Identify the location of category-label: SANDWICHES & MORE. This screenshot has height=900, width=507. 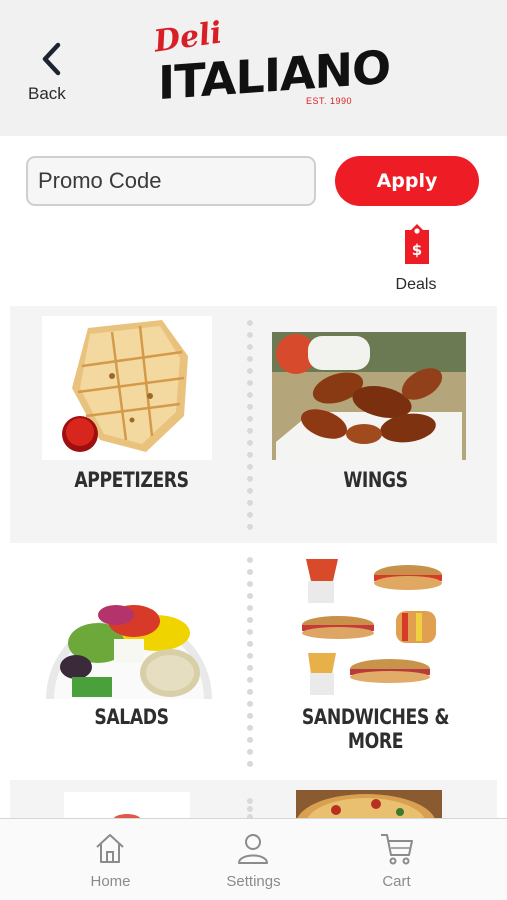
(375, 729).